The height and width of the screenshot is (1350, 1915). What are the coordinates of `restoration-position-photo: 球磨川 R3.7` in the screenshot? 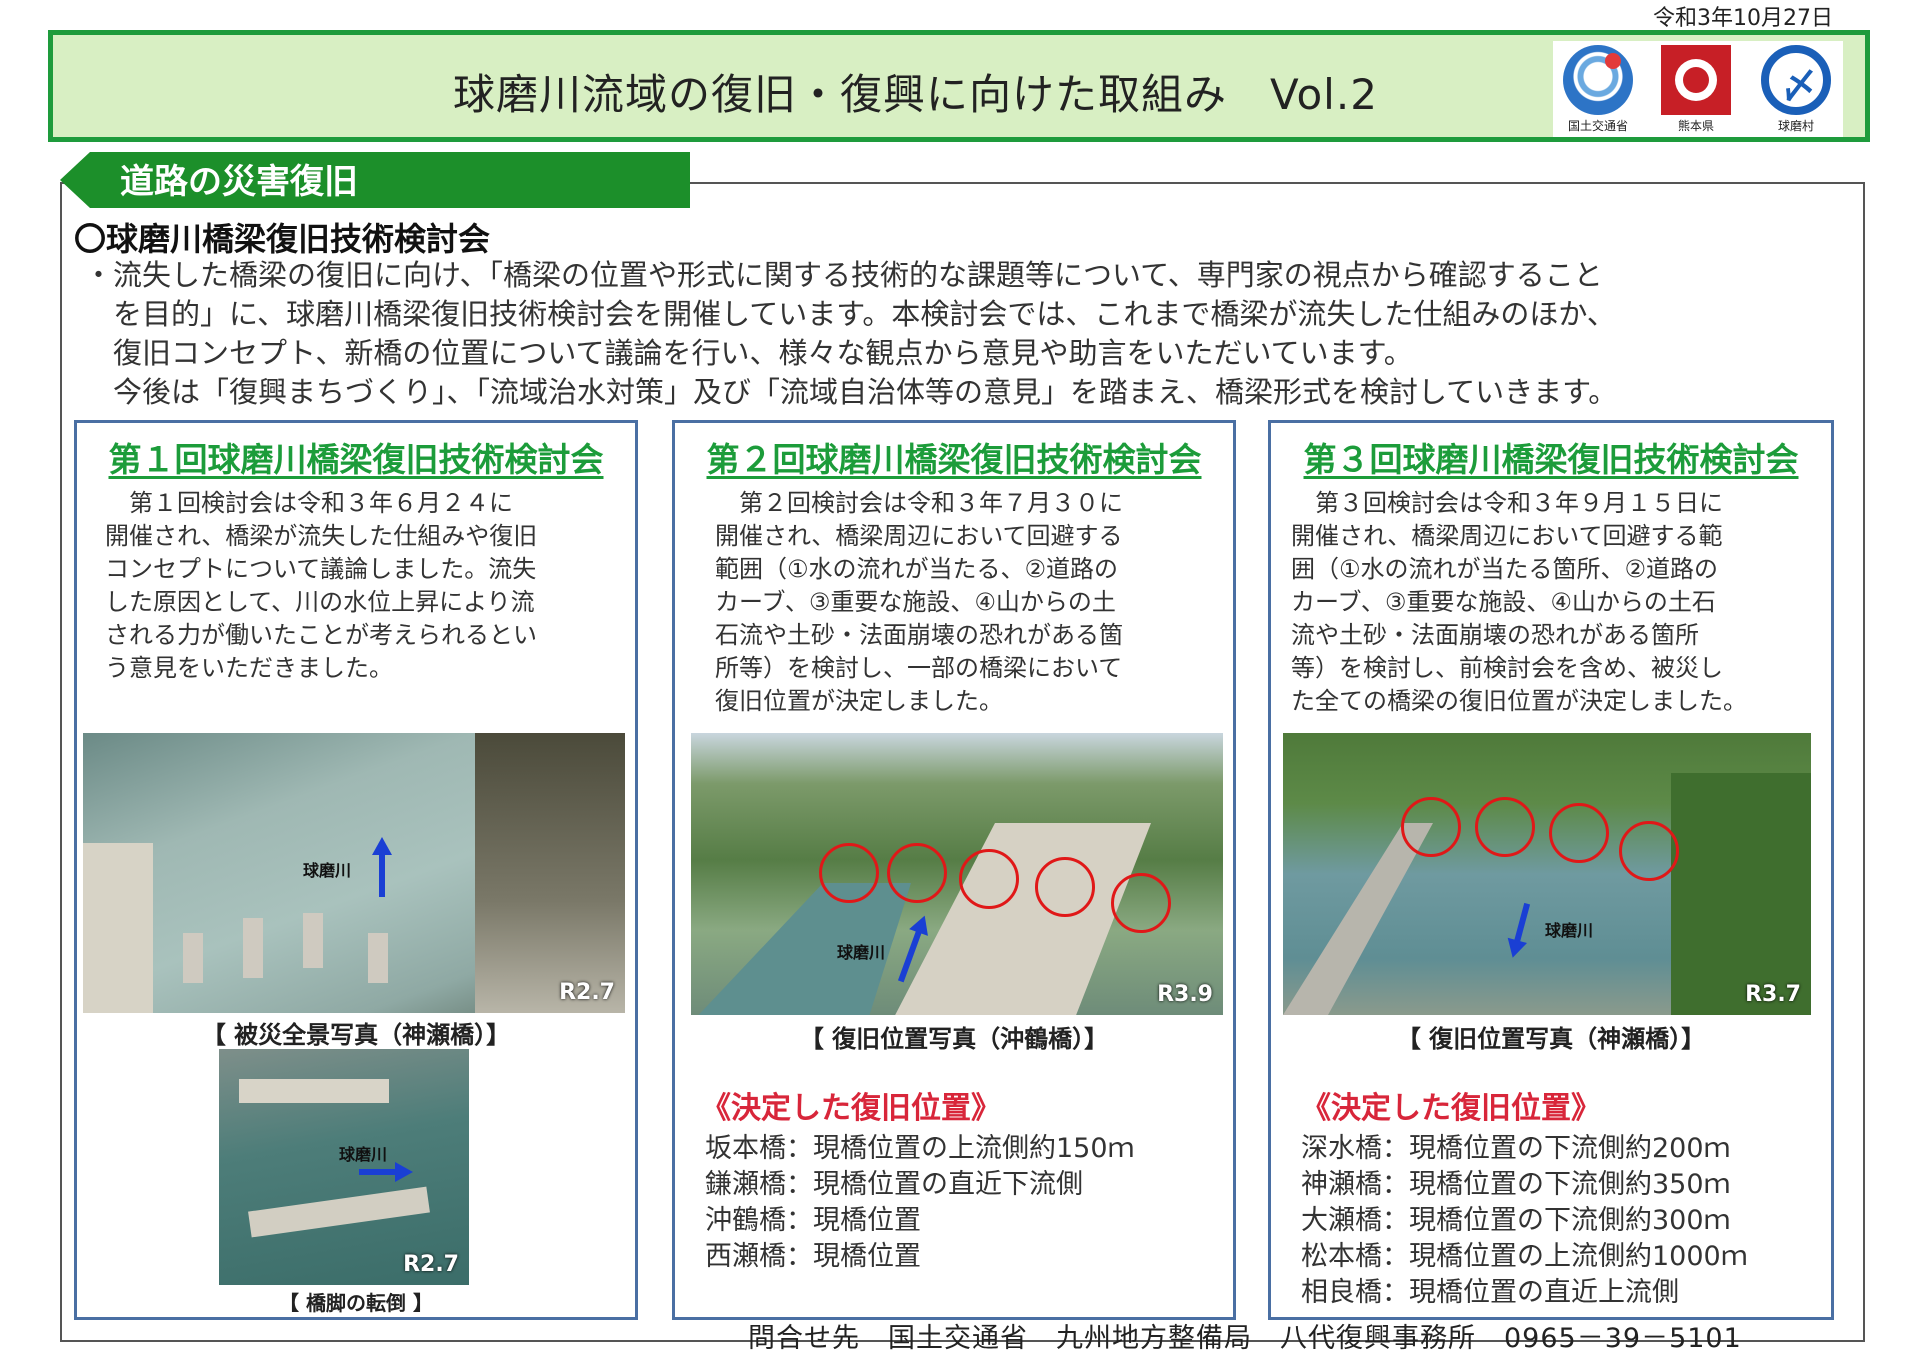 It's located at (1547, 874).